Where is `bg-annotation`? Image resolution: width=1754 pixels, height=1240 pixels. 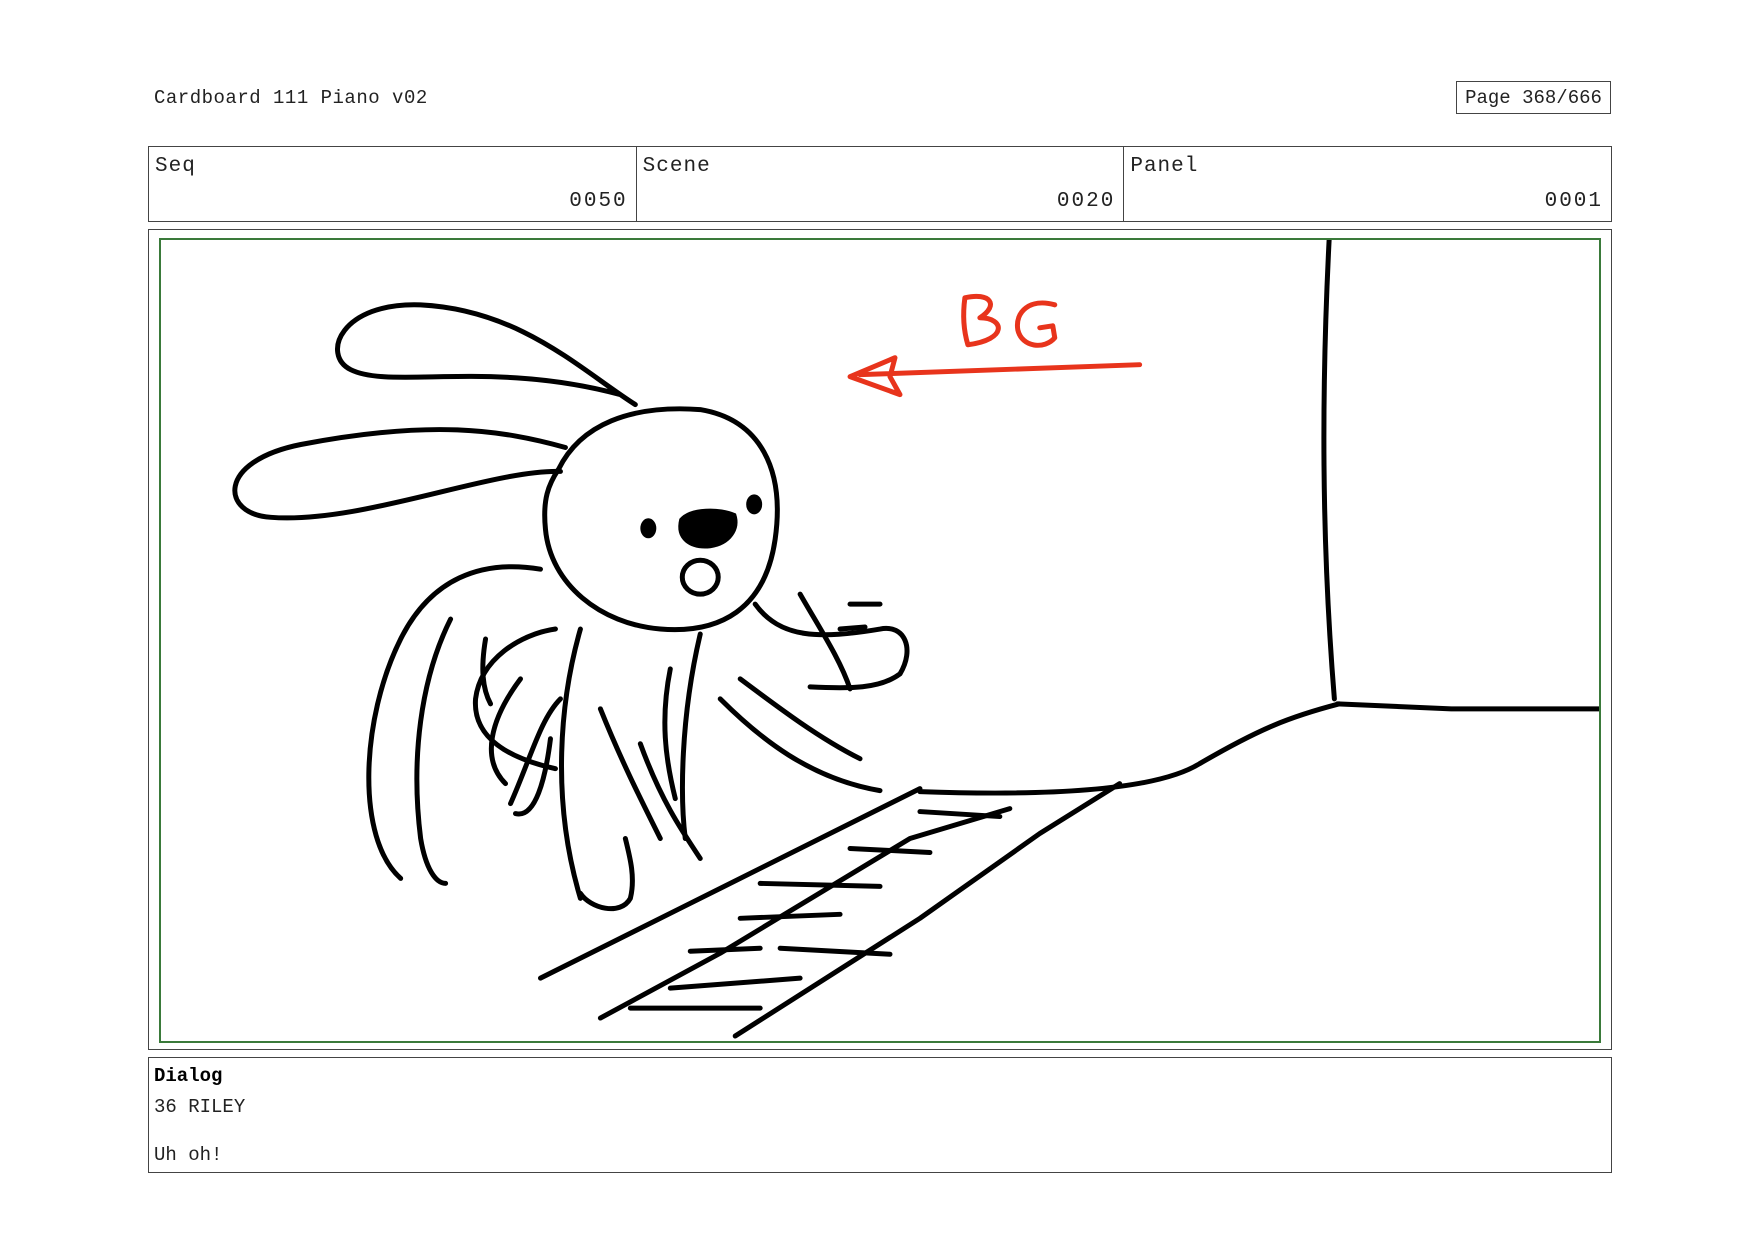 bg-annotation is located at coordinates (995, 345).